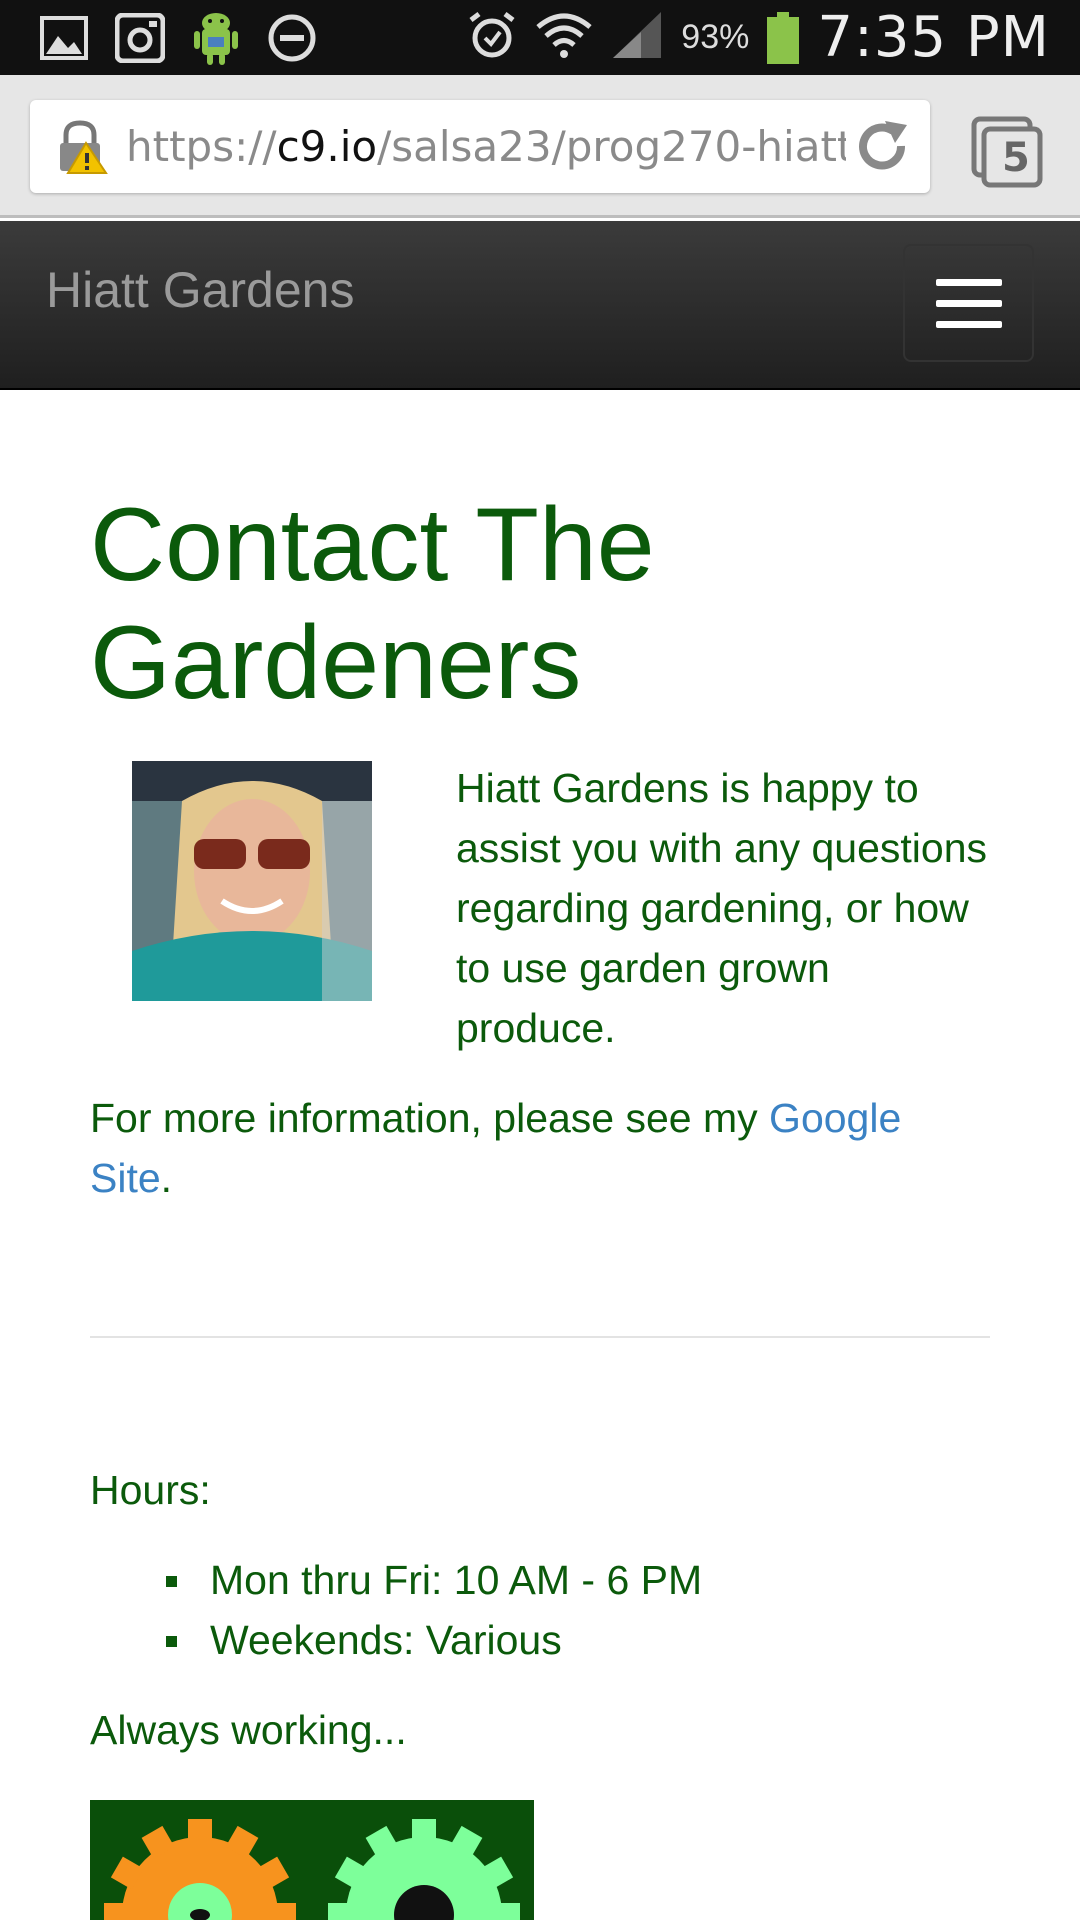 The width and height of the screenshot is (1080, 1920). Describe the element at coordinates (178, 38) in the screenshot. I see `notification-icons` at that location.